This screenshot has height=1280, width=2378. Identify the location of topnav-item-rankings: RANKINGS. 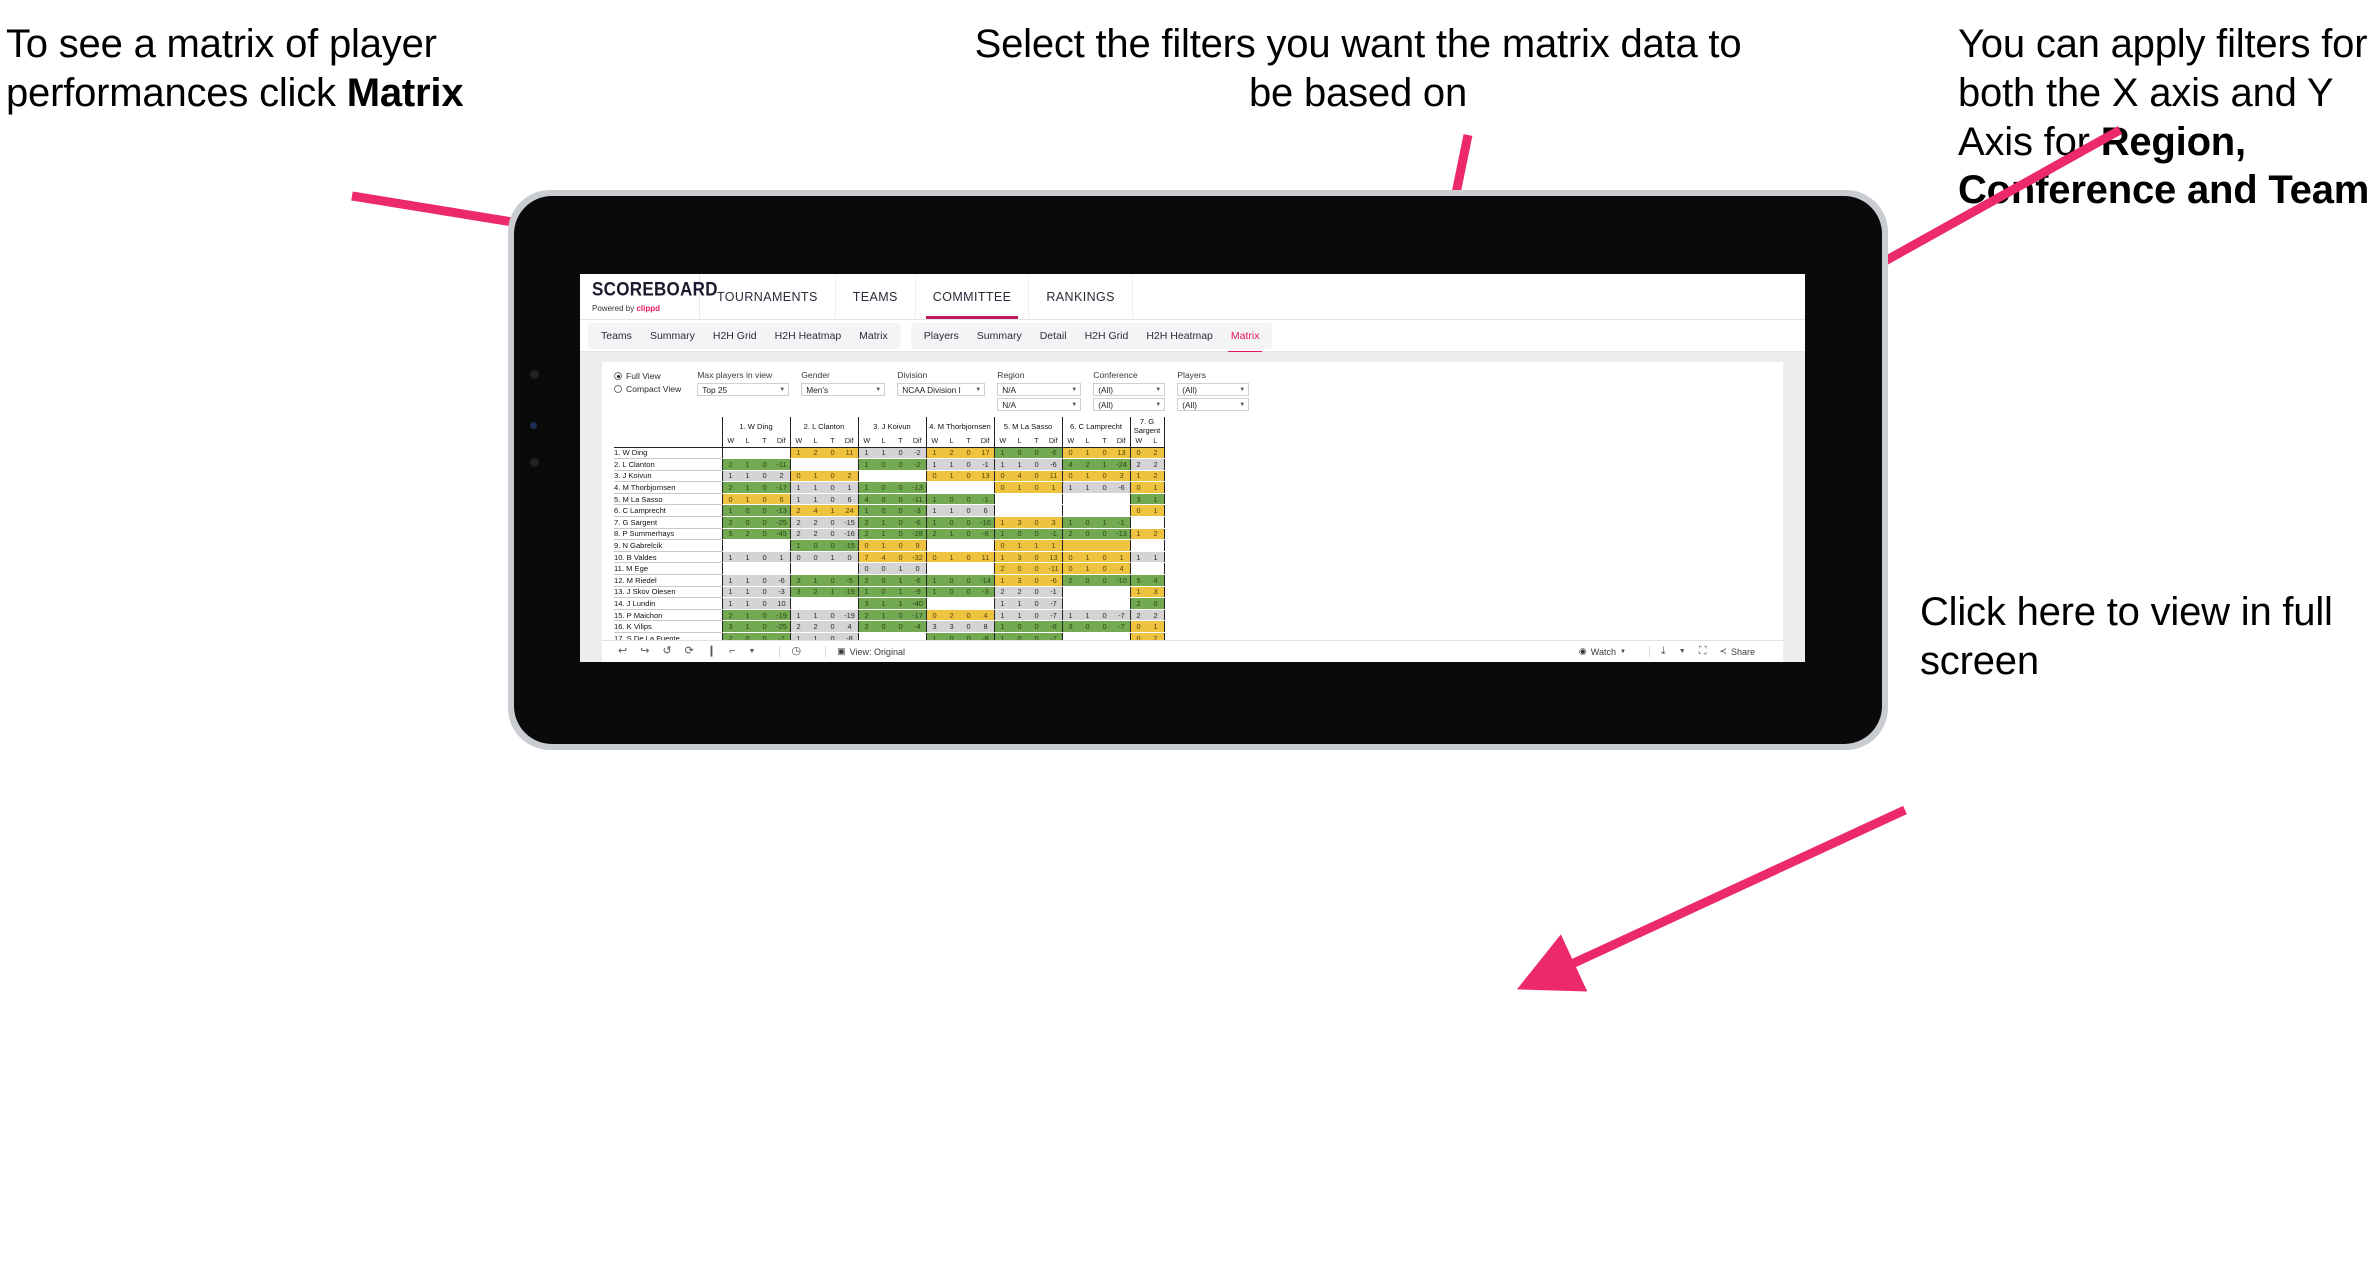
(1081, 296).